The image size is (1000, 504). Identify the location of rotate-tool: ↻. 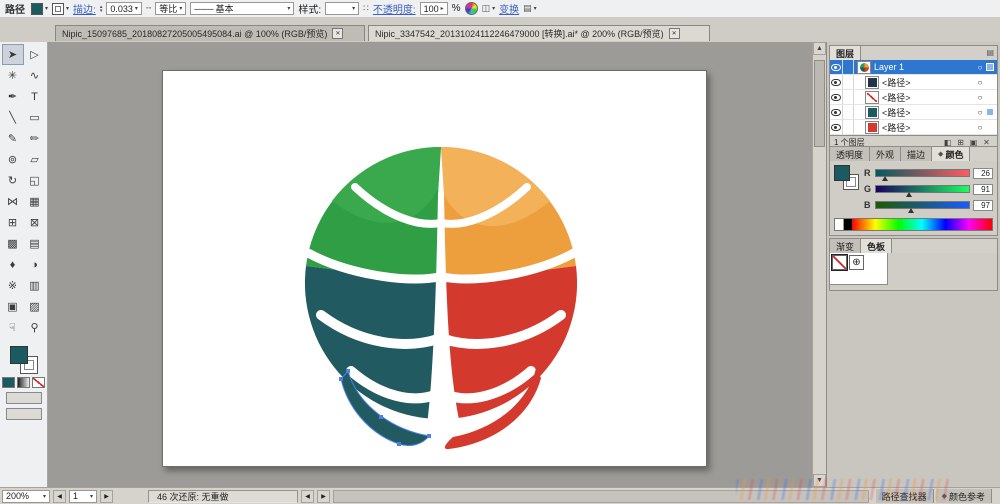
(13, 180).